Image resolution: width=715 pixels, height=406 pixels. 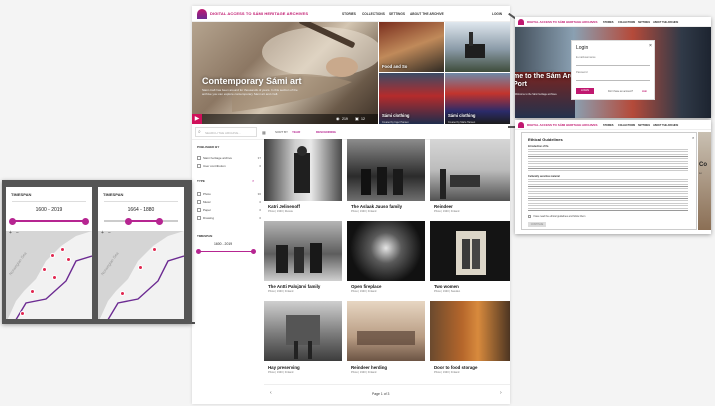 I want to click on hero-tile-food: Food and So, so click(x=411, y=47).